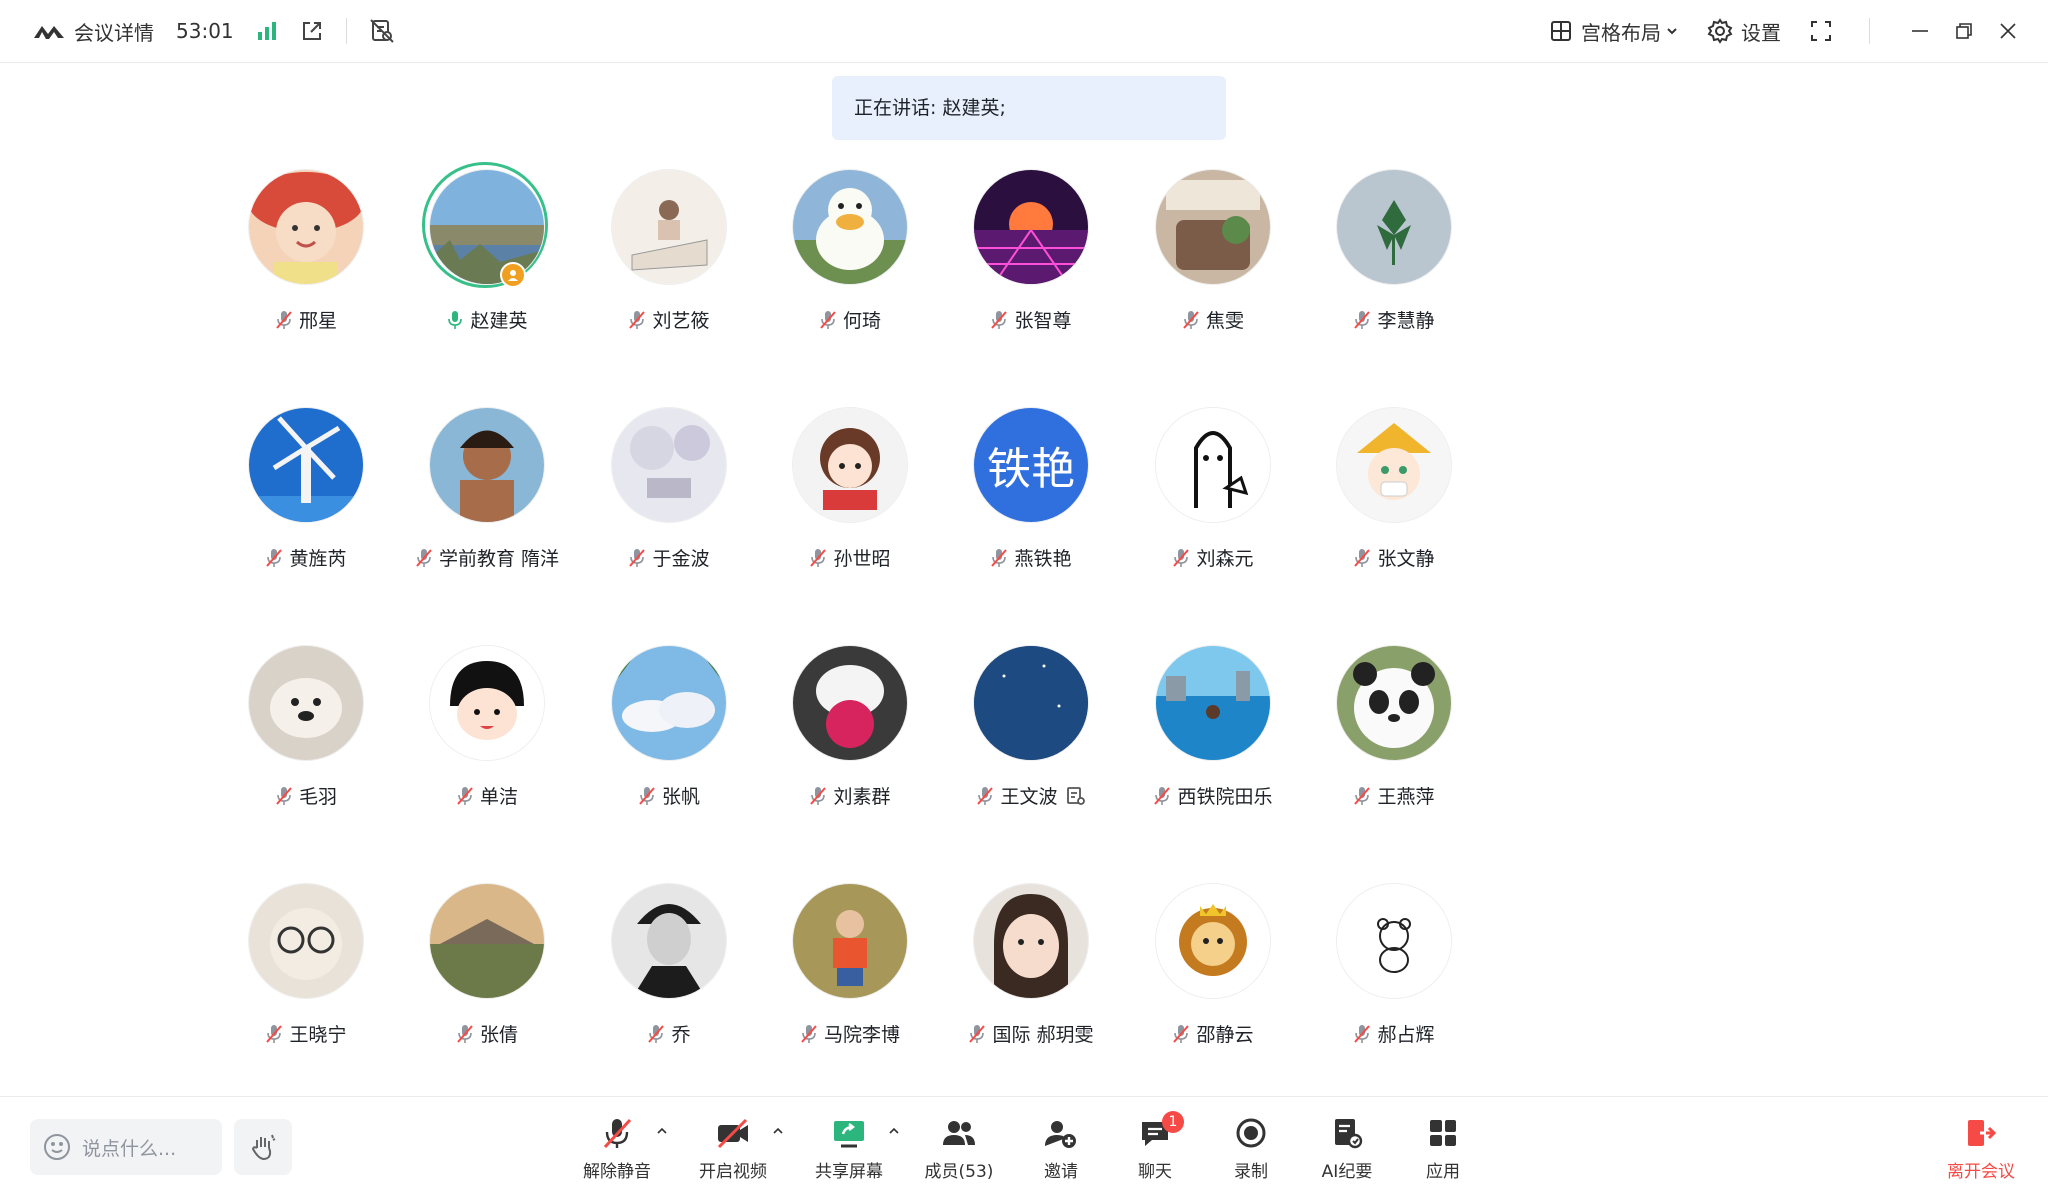 The image size is (2048, 1201). Describe the element at coordinates (1406, 321) in the screenshot. I see `participant-name: 李慧静` at that location.